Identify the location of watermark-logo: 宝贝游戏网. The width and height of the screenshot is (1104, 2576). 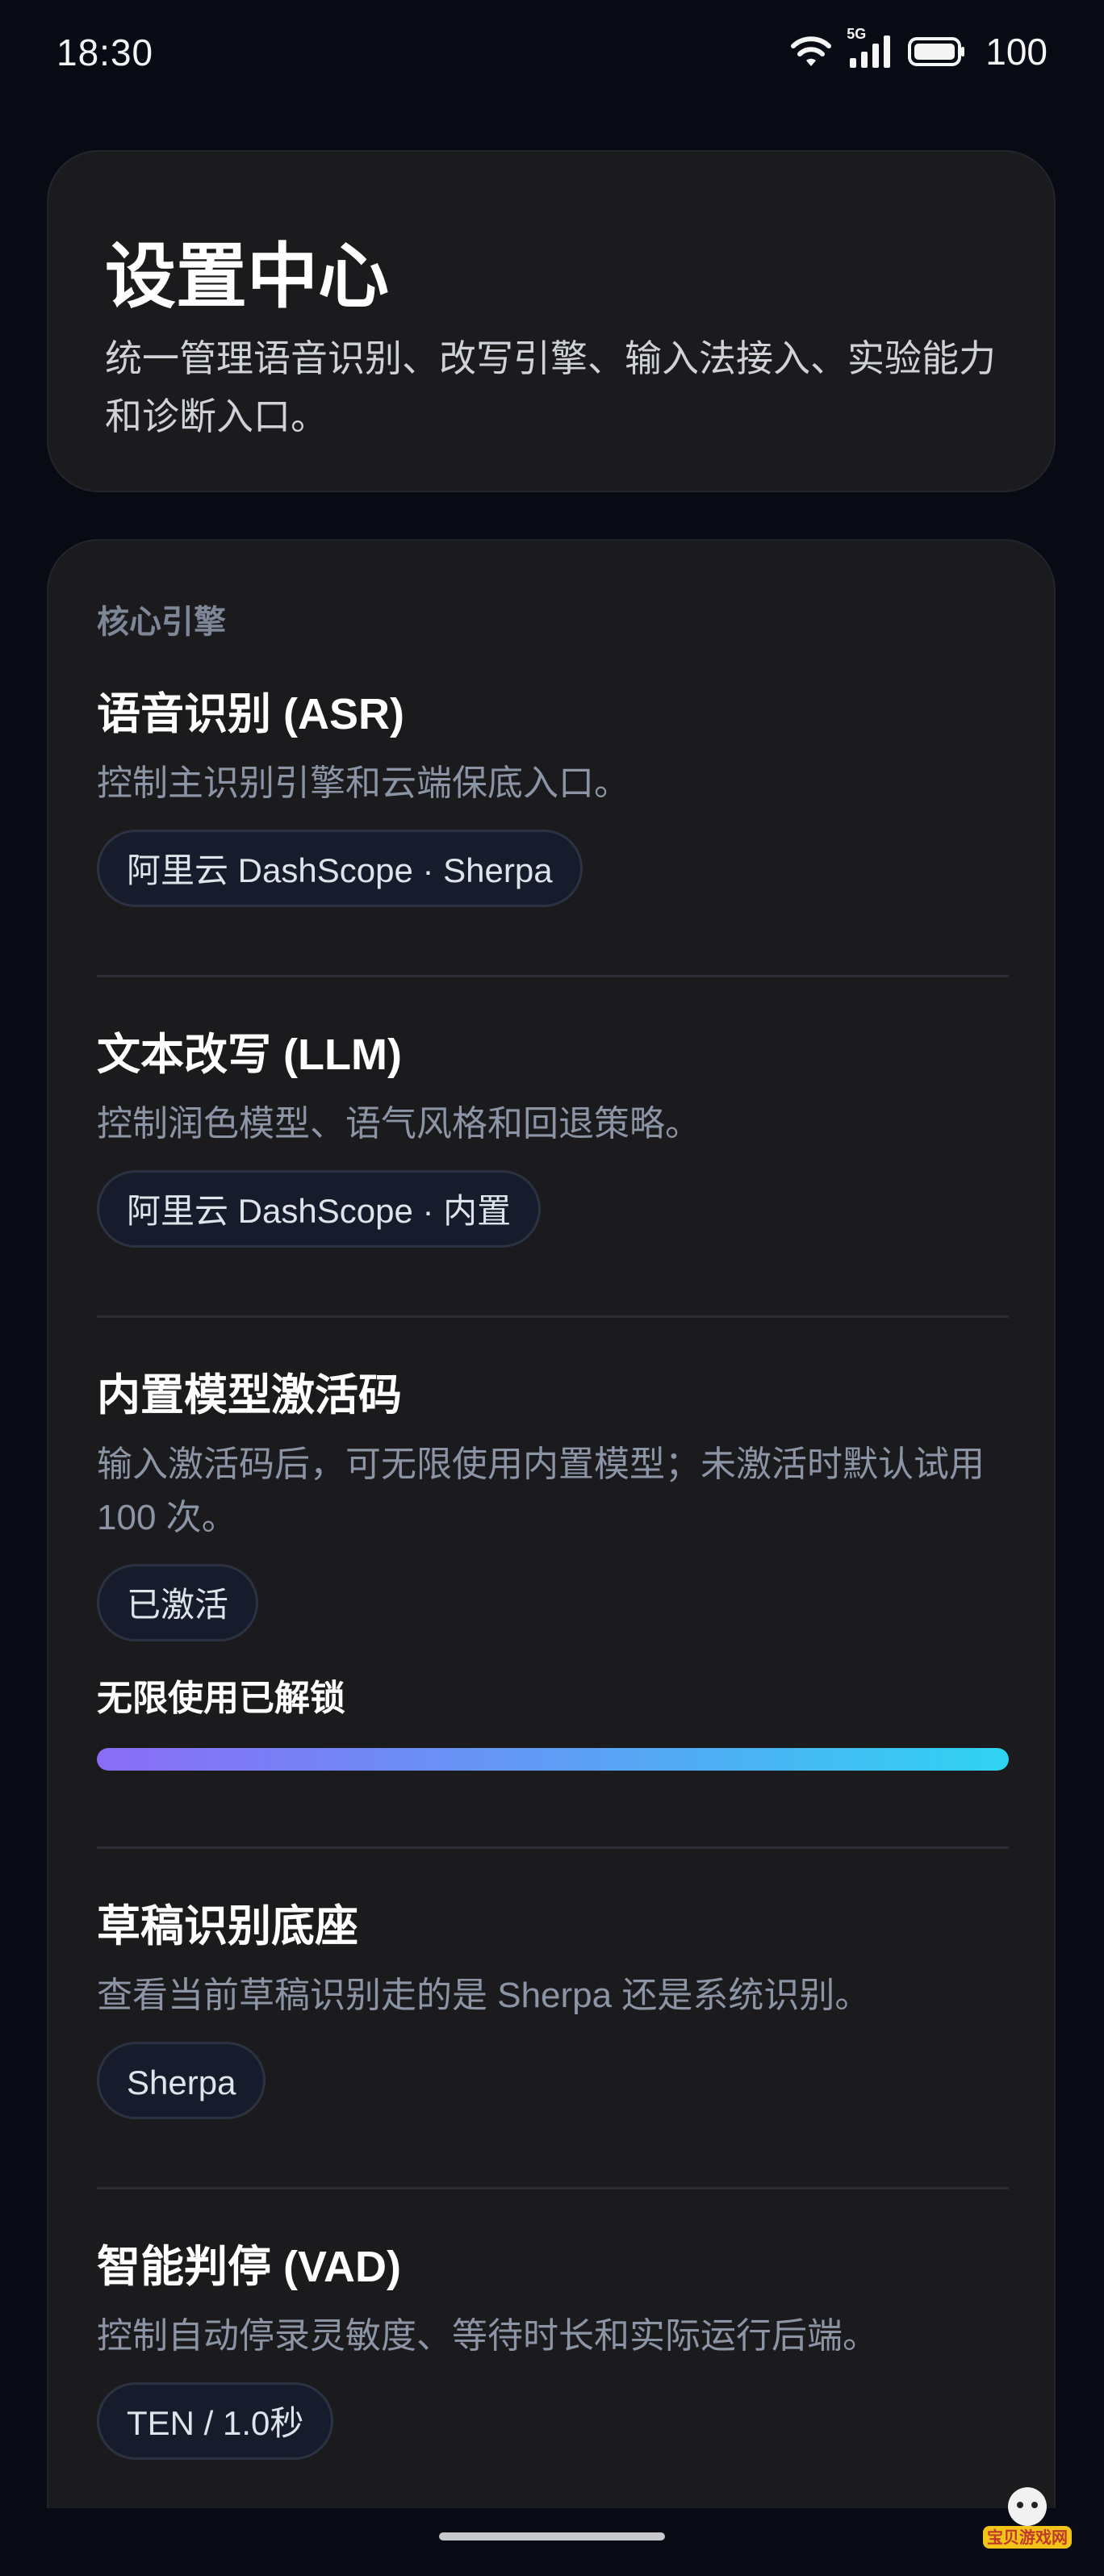
(1027, 2519).